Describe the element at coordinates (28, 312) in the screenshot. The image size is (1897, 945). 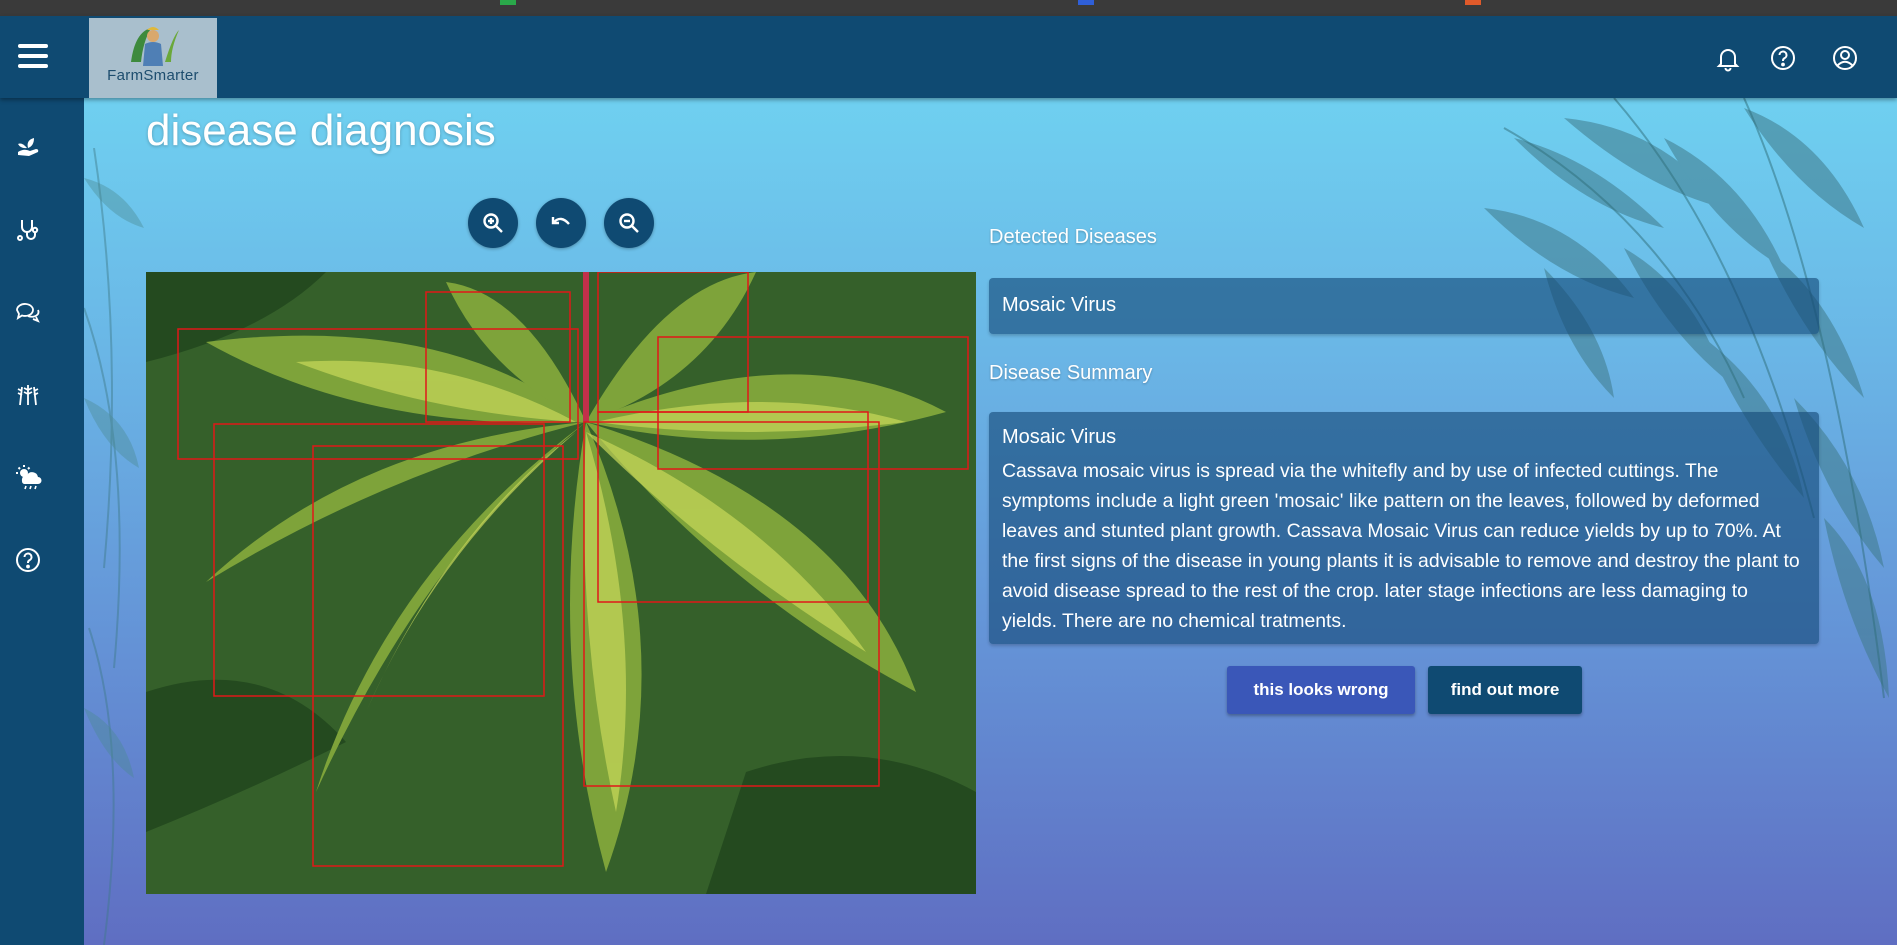
I see `chat-bubbles-icon` at that location.